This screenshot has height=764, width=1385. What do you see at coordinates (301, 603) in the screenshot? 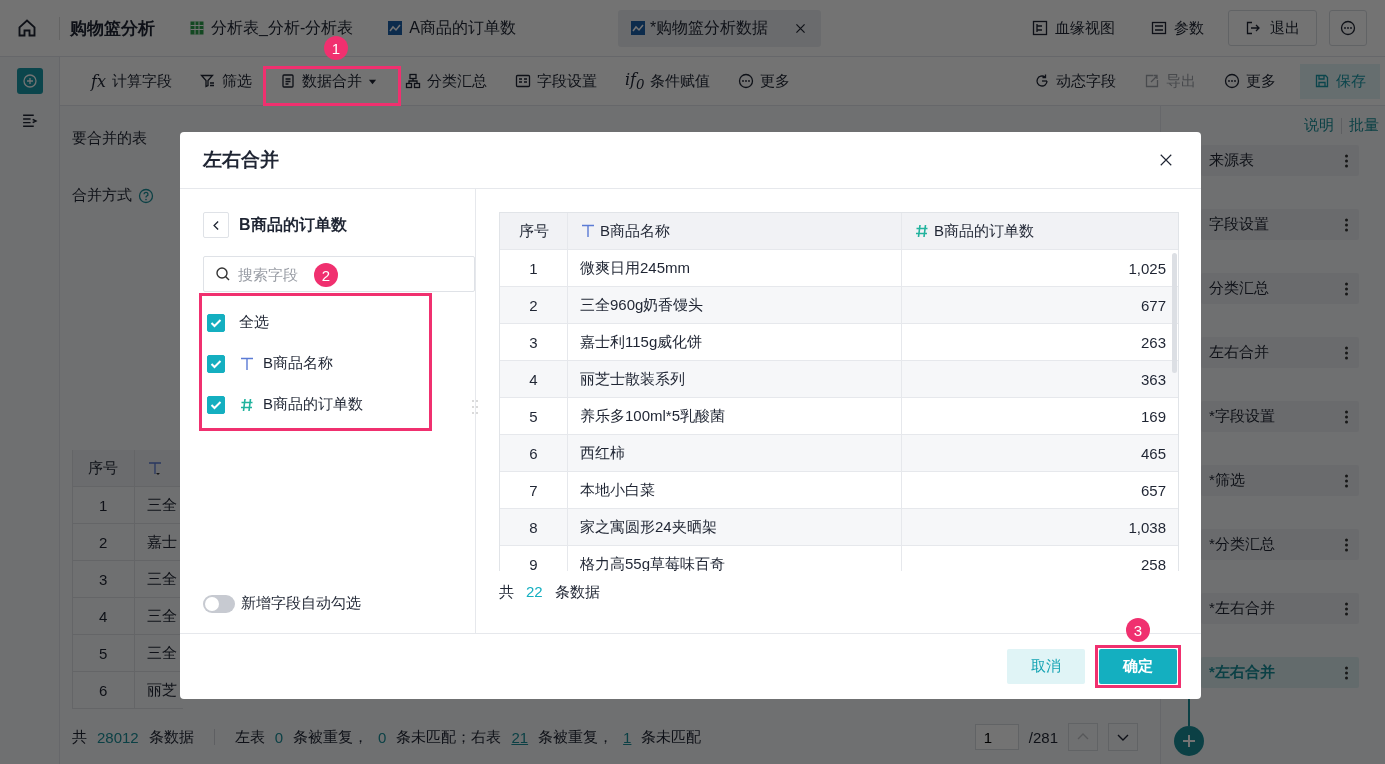
I see `toggle-label: 新增字段自动勾选` at bounding box center [301, 603].